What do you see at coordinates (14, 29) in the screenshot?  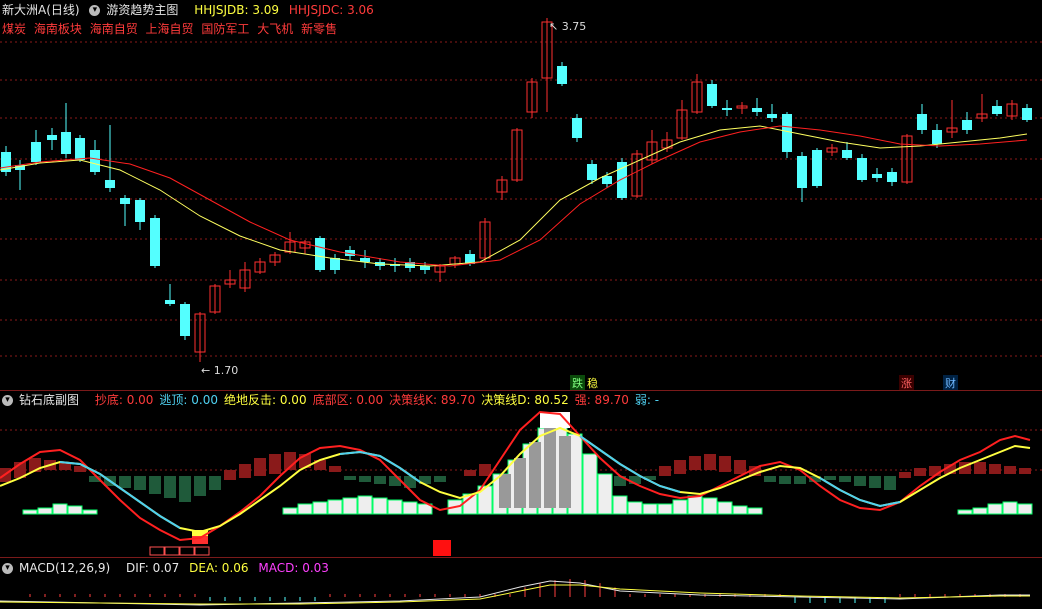 I see `sector-tag: 煤炭` at bounding box center [14, 29].